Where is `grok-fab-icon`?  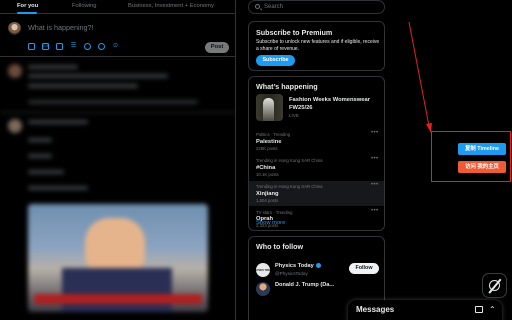 grok-fab-icon is located at coordinates (494, 285).